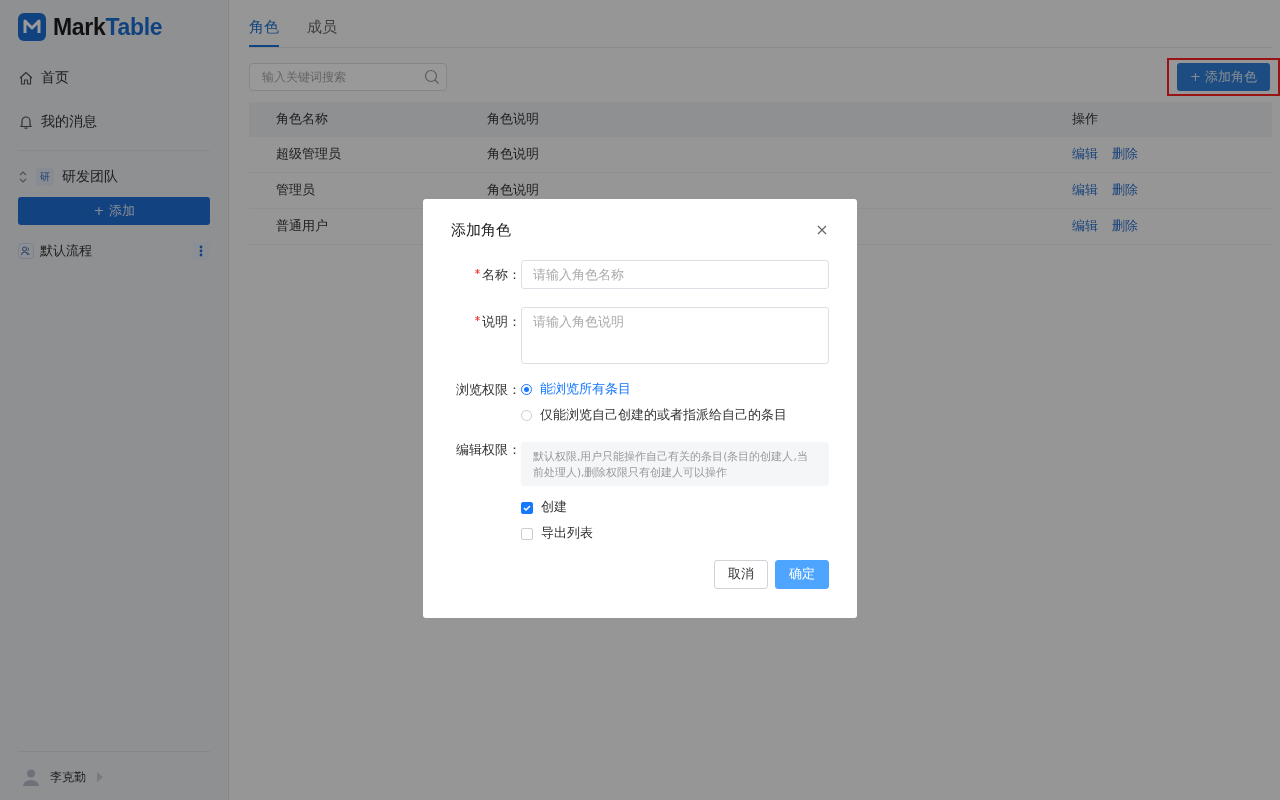 Image resolution: width=1280 pixels, height=800 pixels. What do you see at coordinates (322, 30) in the screenshot?
I see `tab: 成员` at bounding box center [322, 30].